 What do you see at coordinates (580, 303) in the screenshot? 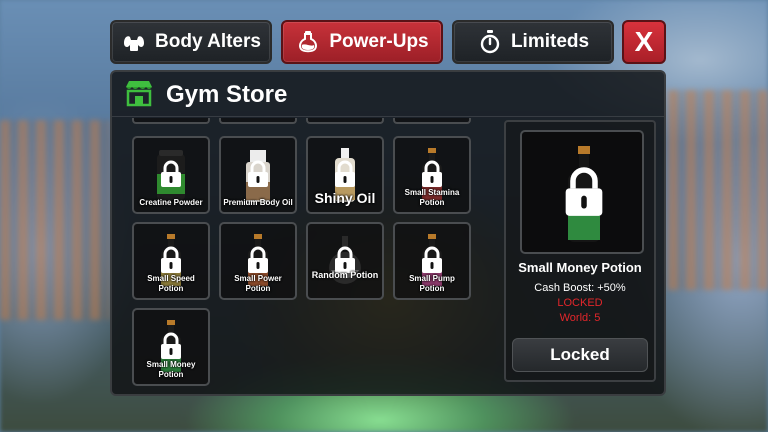
I see `detail-status: LOCKED` at bounding box center [580, 303].